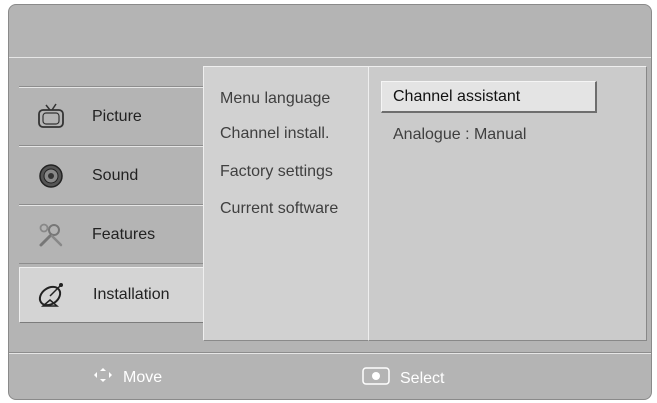 This screenshot has height=403, width=657. I want to click on select-hint: Select, so click(403, 378).